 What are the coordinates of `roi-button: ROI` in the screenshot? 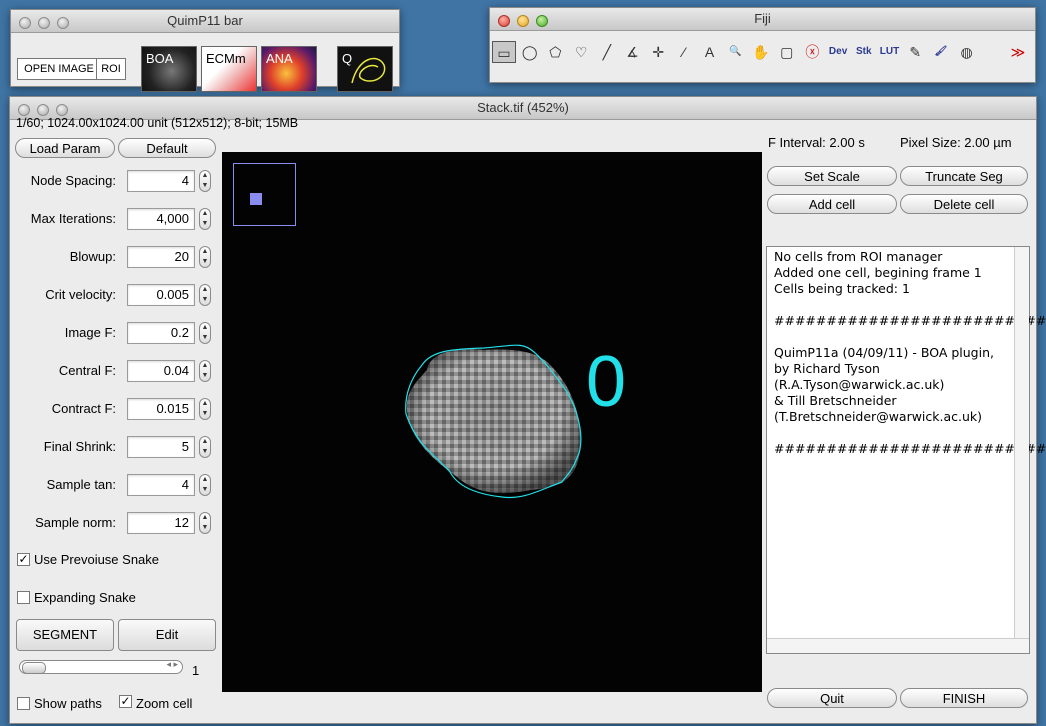 It's located at (111, 69).